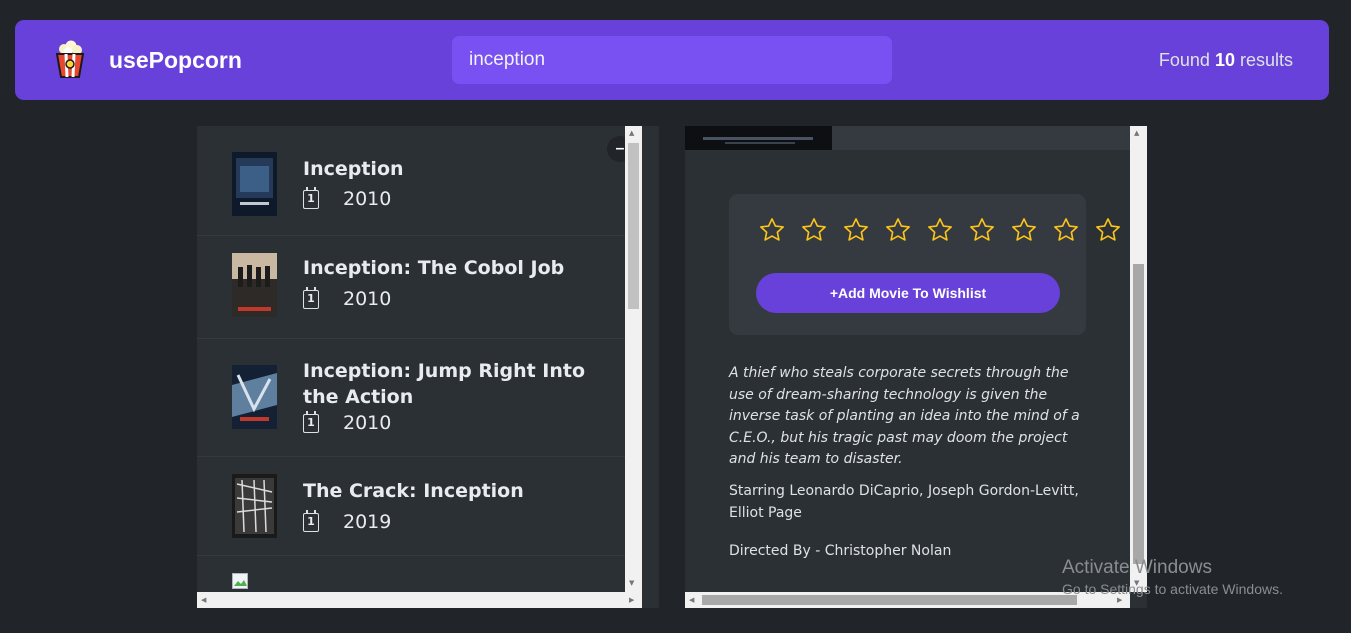  I want to click on watermark-subtitle: Go to Settings to activate Windows., so click(1172, 589).